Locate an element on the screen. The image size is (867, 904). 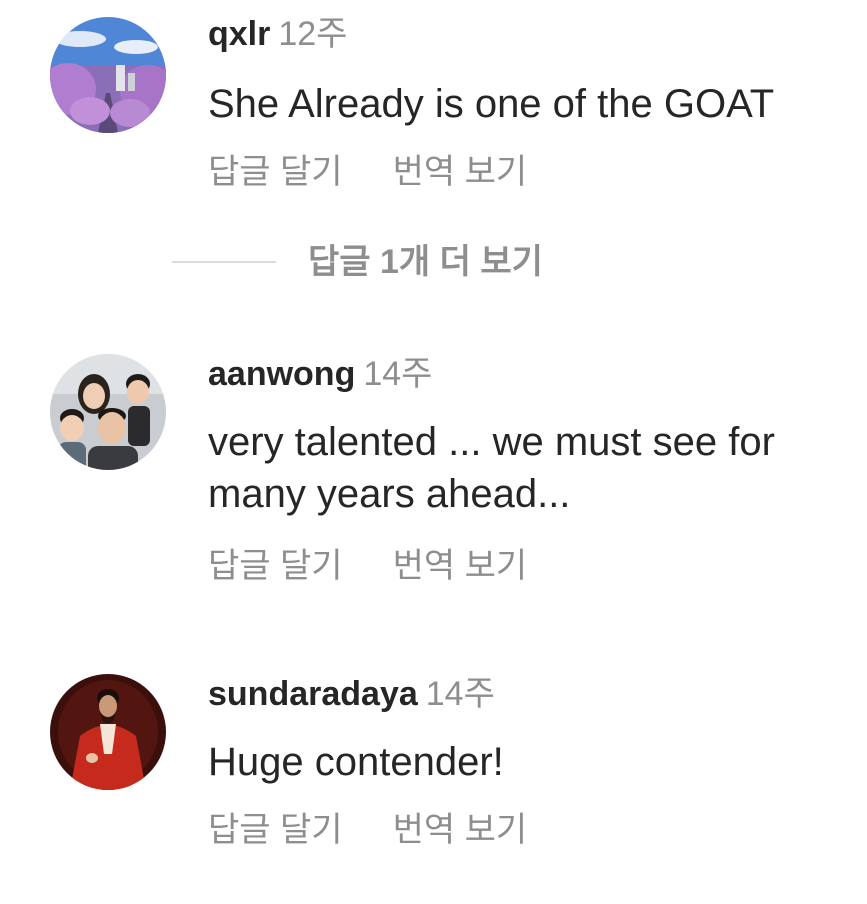
avatar-painting-red-coat-icon is located at coordinates (108, 732).